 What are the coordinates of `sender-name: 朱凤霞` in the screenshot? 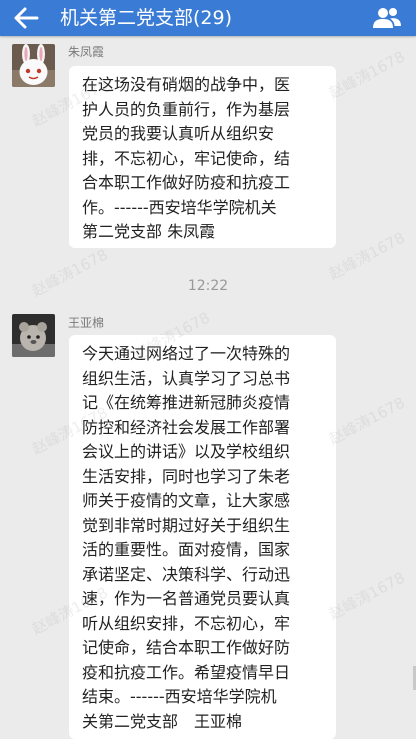 It's located at (86, 52).